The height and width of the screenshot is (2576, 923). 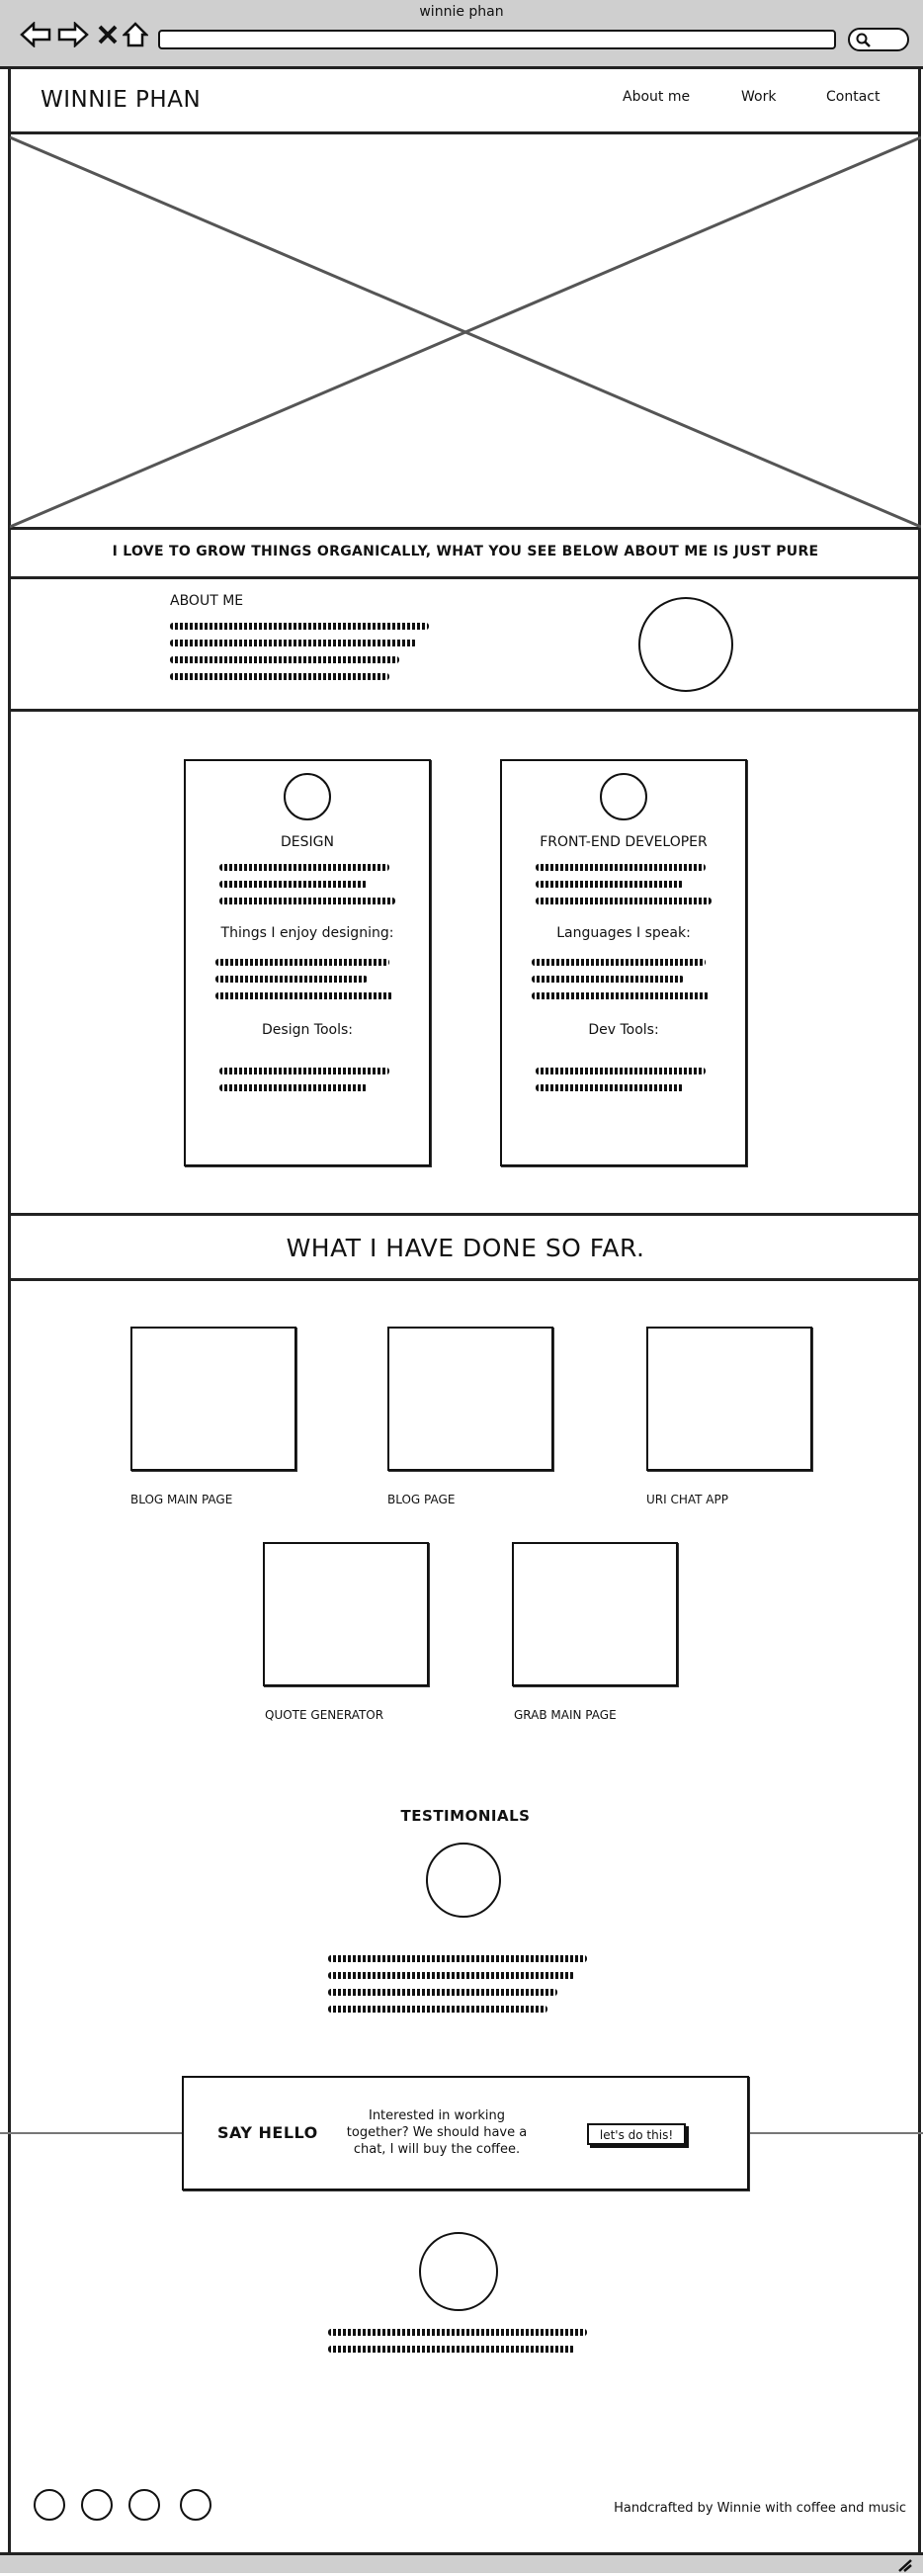 I want to click on design-tools-list, so click(x=313, y=1084).